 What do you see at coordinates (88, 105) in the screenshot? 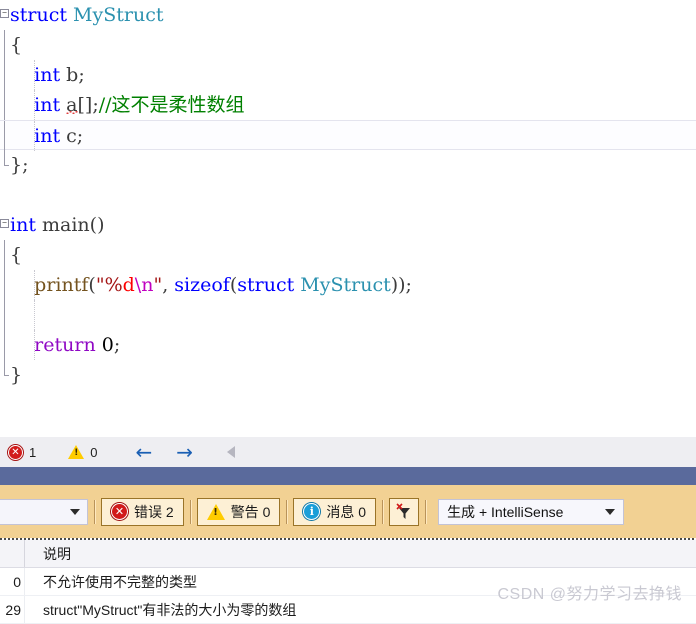
I see `code-token: [];` at bounding box center [88, 105].